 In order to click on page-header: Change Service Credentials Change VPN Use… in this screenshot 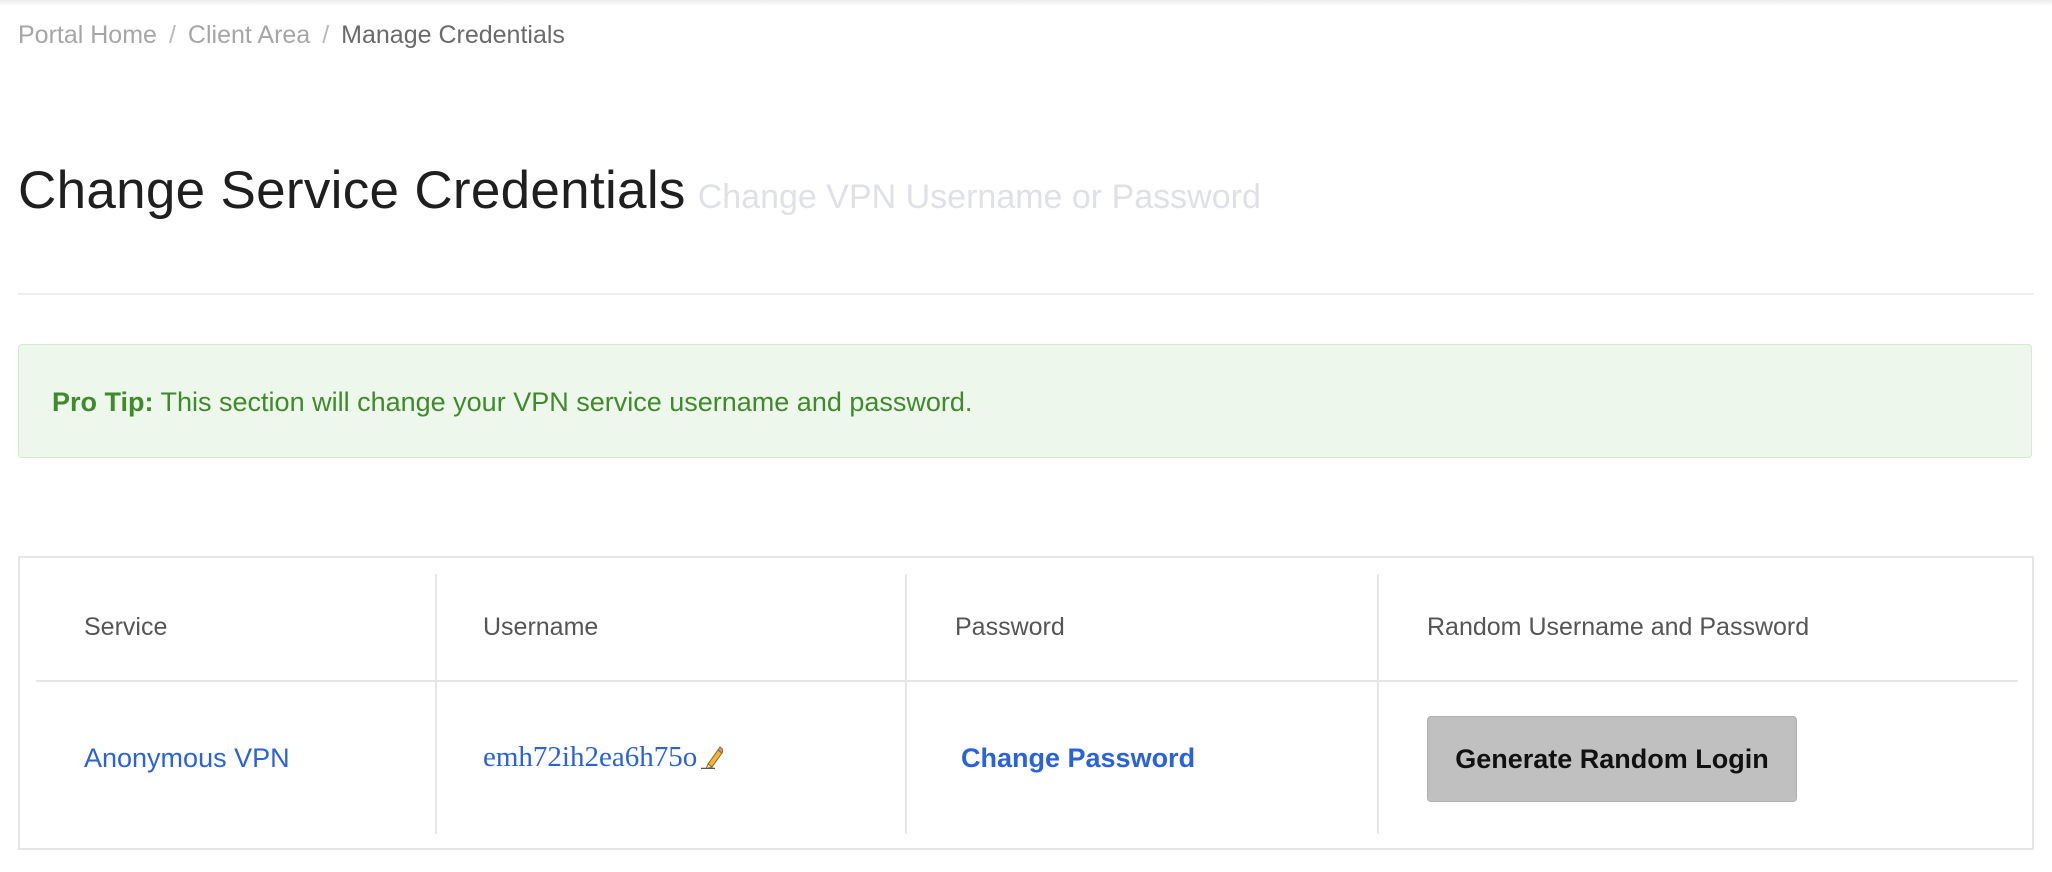, I will do `click(639, 194)`.